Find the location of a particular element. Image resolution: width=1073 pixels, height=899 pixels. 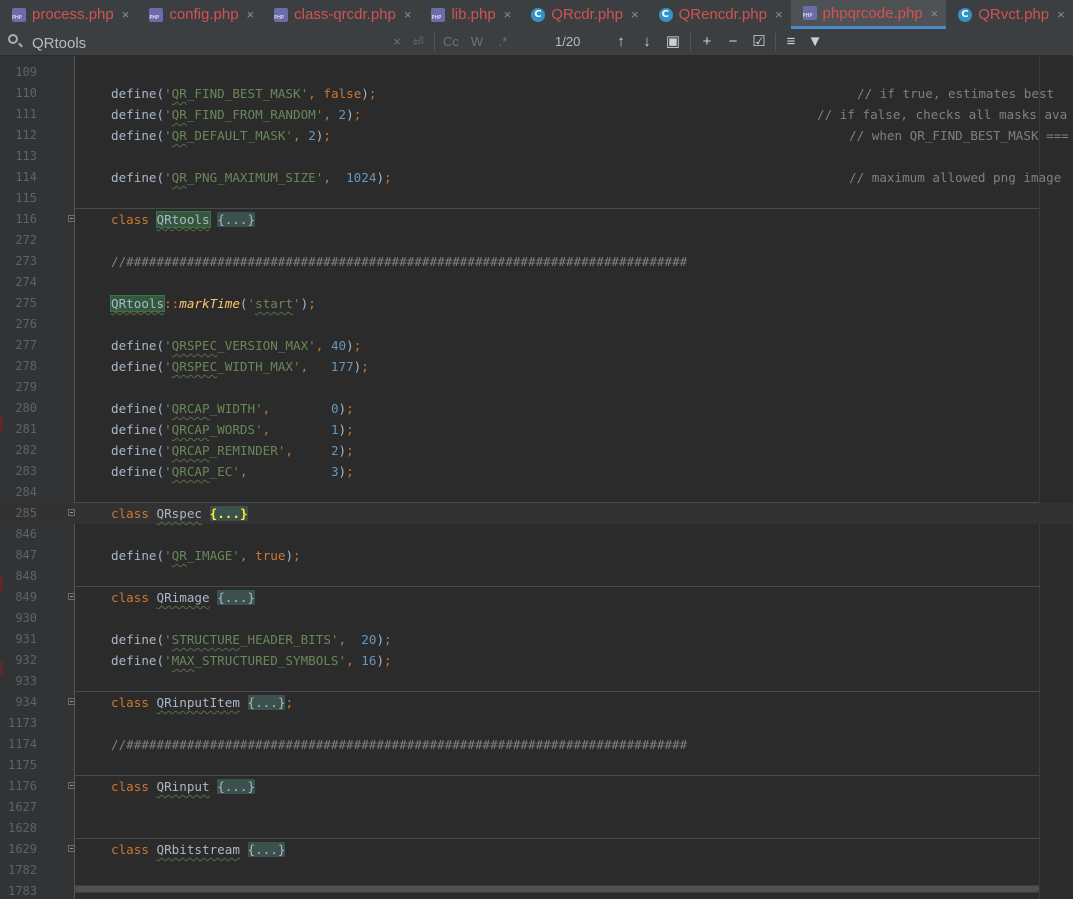

line-number: 1173 is located at coordinates (22, 723).